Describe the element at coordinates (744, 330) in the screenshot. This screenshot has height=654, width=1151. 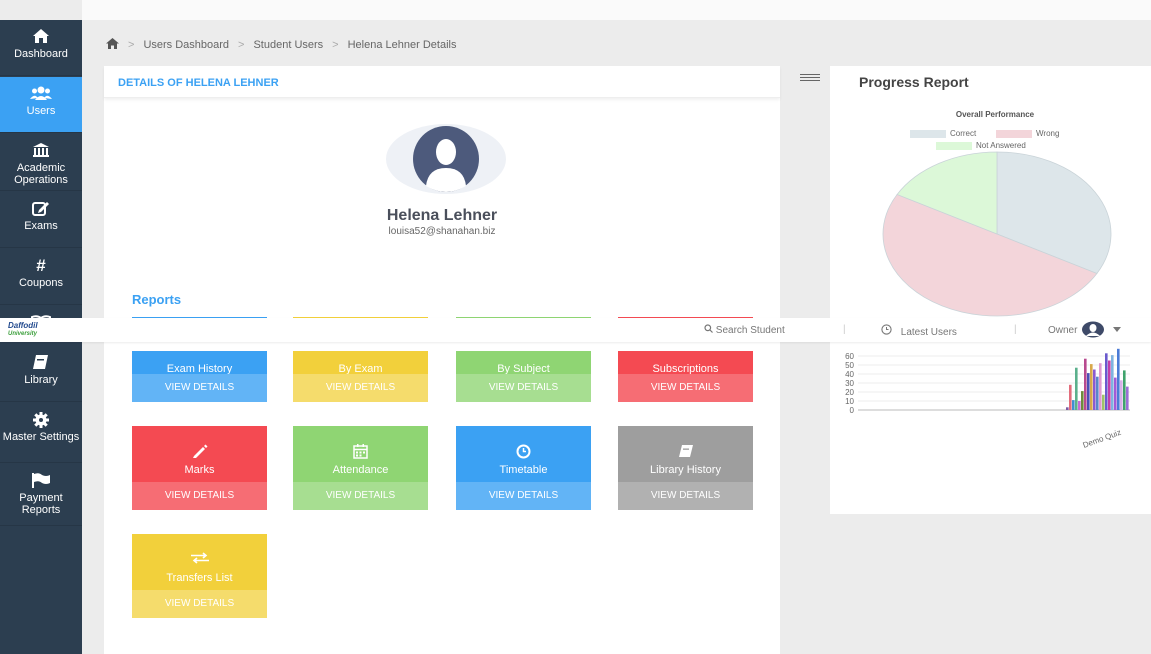
I see `search-student-link: Search Student` at that location.